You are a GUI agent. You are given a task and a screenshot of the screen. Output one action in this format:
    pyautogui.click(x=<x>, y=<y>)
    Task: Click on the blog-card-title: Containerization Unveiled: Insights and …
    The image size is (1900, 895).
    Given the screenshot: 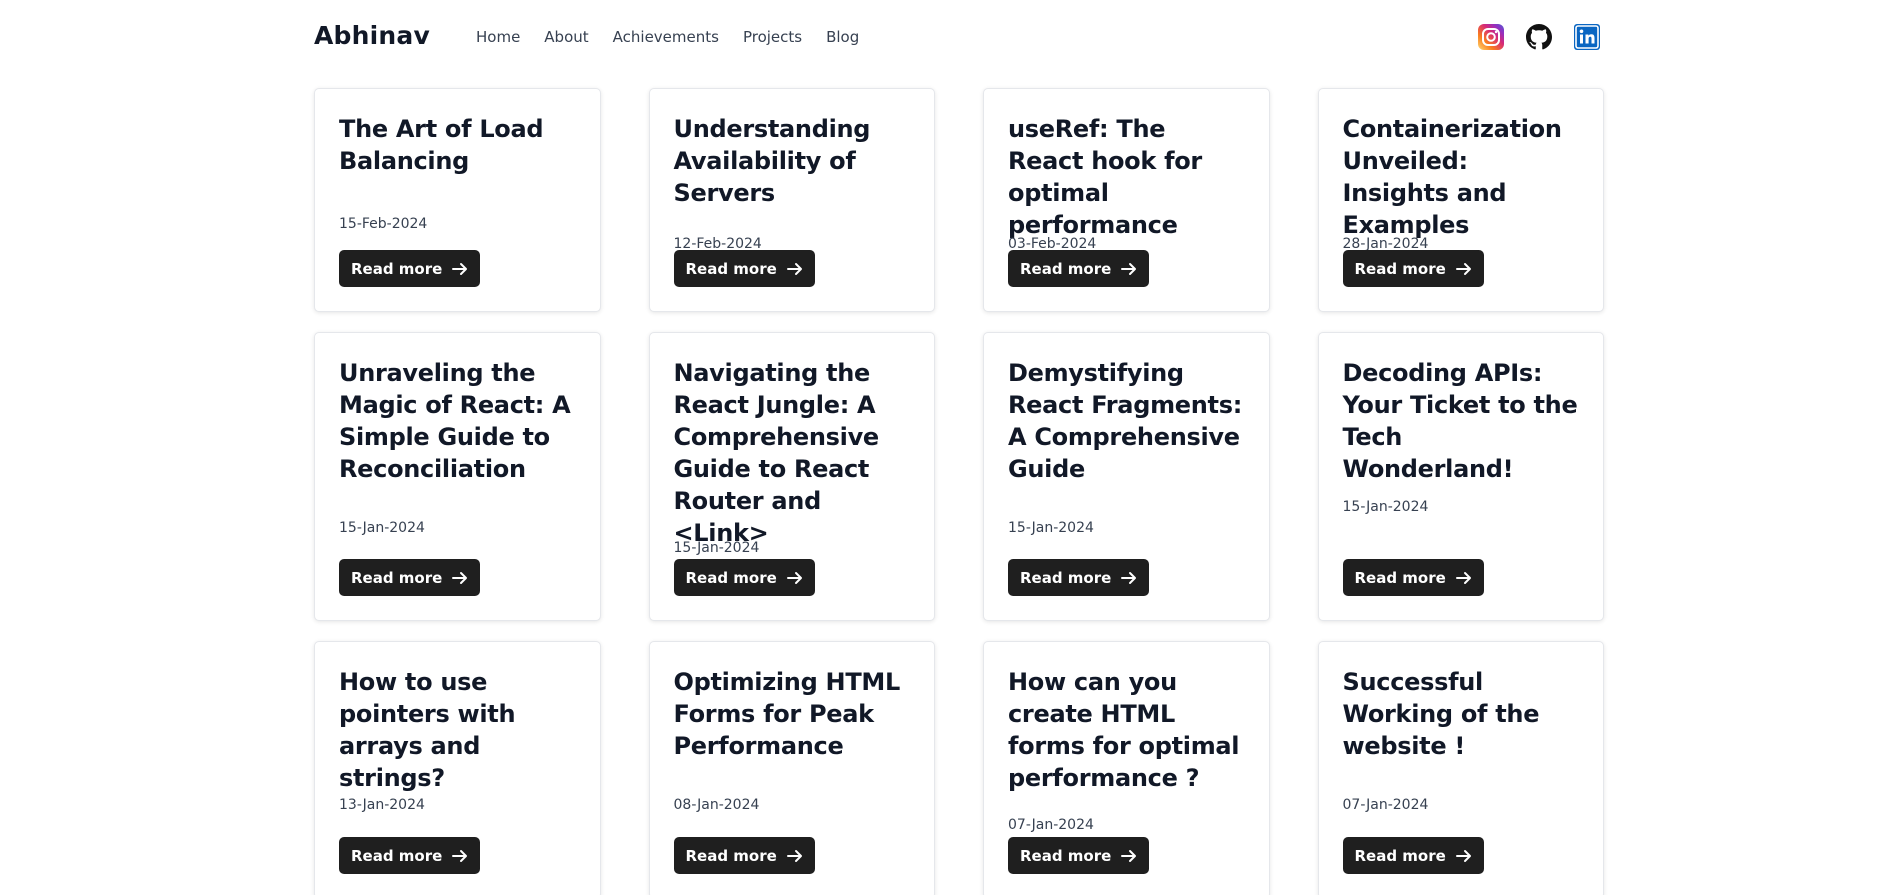 What is the action you would take?
    pyautogui.click(x=1452, y=177)
    